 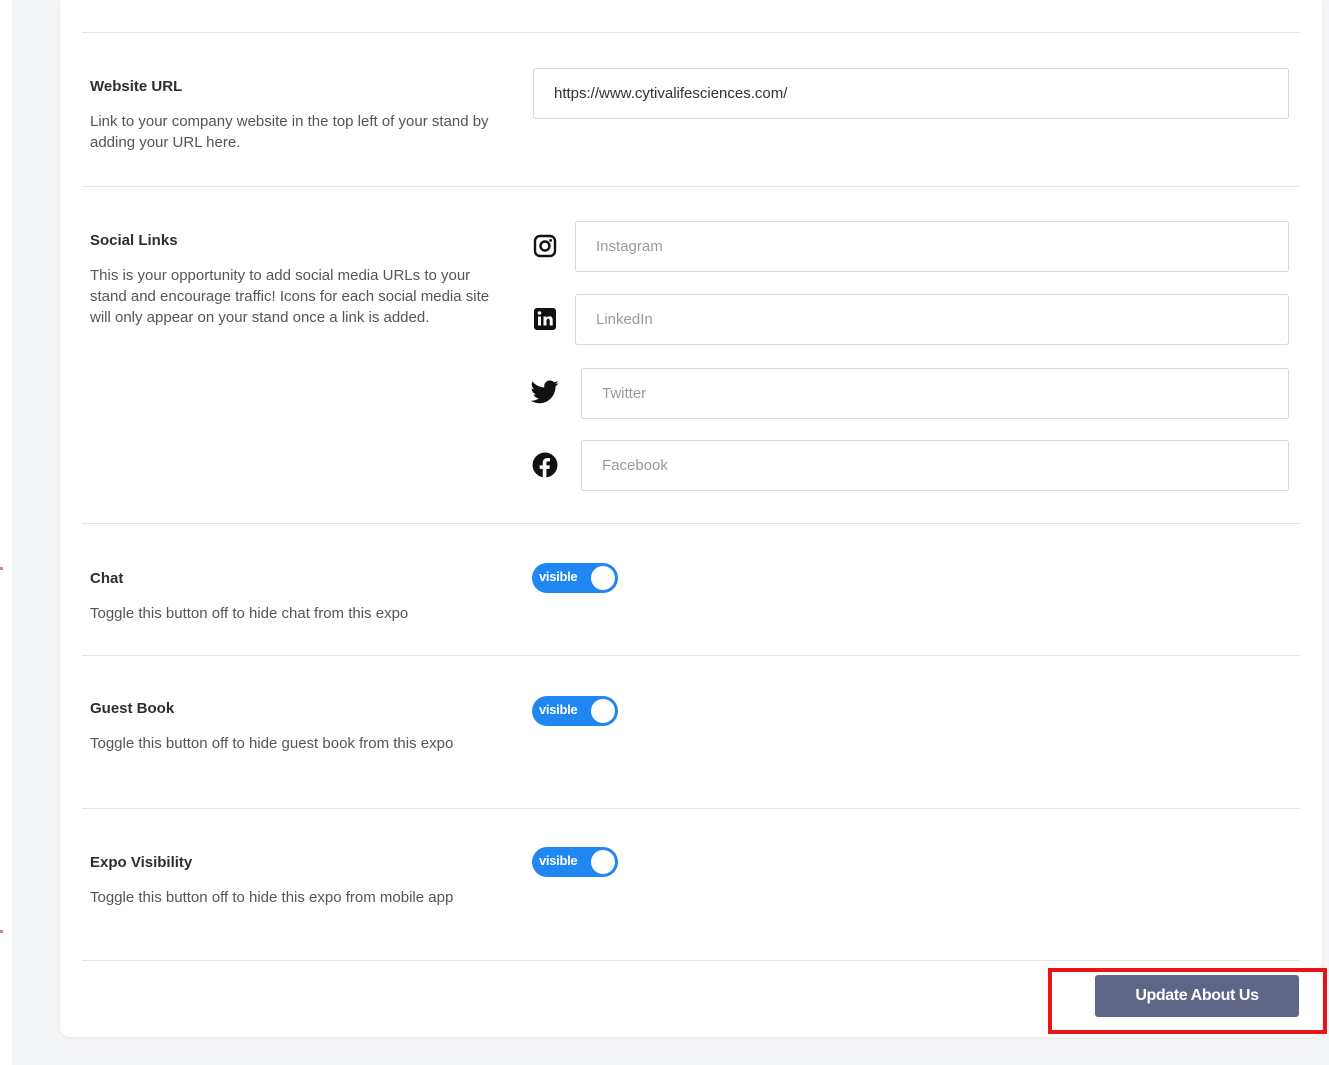 What do you see at coordinates (545, 246) in the screenshot?
I see `instagram-icon` at bounding box center [545, 246].